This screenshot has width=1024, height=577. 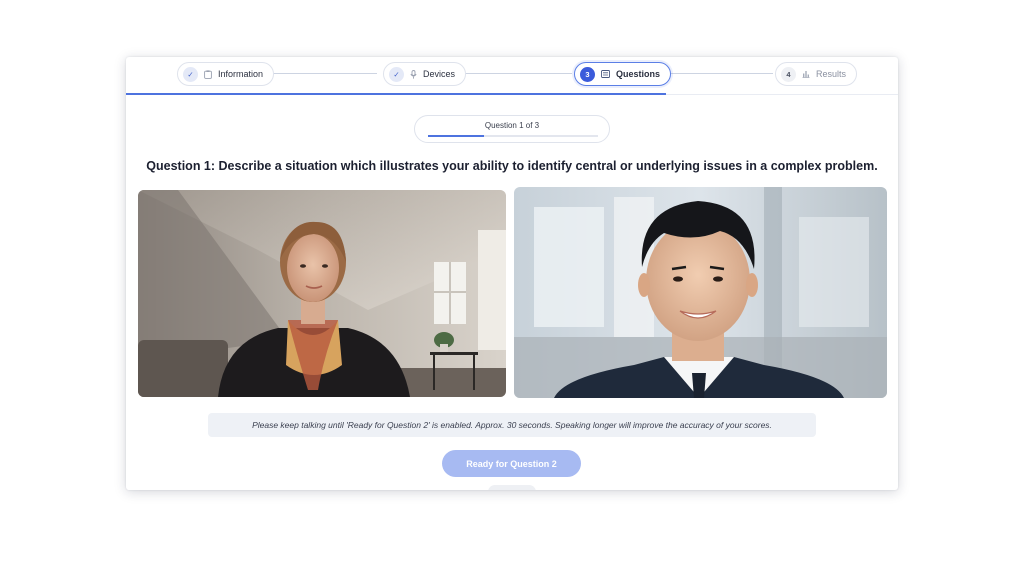 What do you see at coordinates (241, 74) in the screenshot?
I see `step-label: Information` at bounding box center [241, 74].